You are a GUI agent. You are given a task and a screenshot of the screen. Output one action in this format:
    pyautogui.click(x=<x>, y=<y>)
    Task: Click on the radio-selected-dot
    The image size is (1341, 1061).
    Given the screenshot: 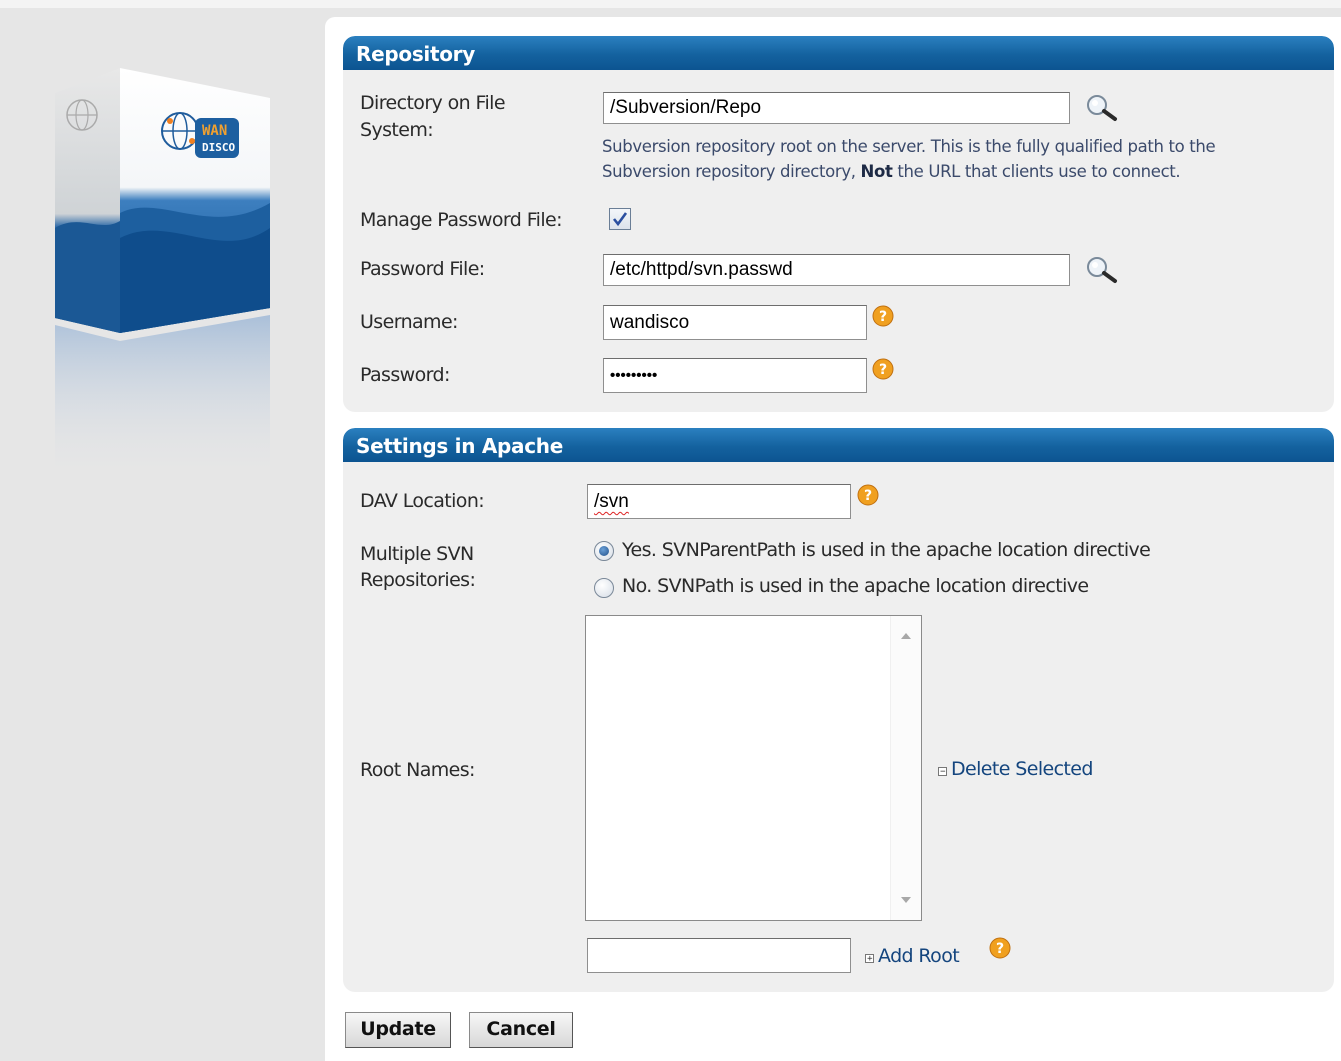 What is the action you would take?
    pyautogui.click(x=604, y=551)
    